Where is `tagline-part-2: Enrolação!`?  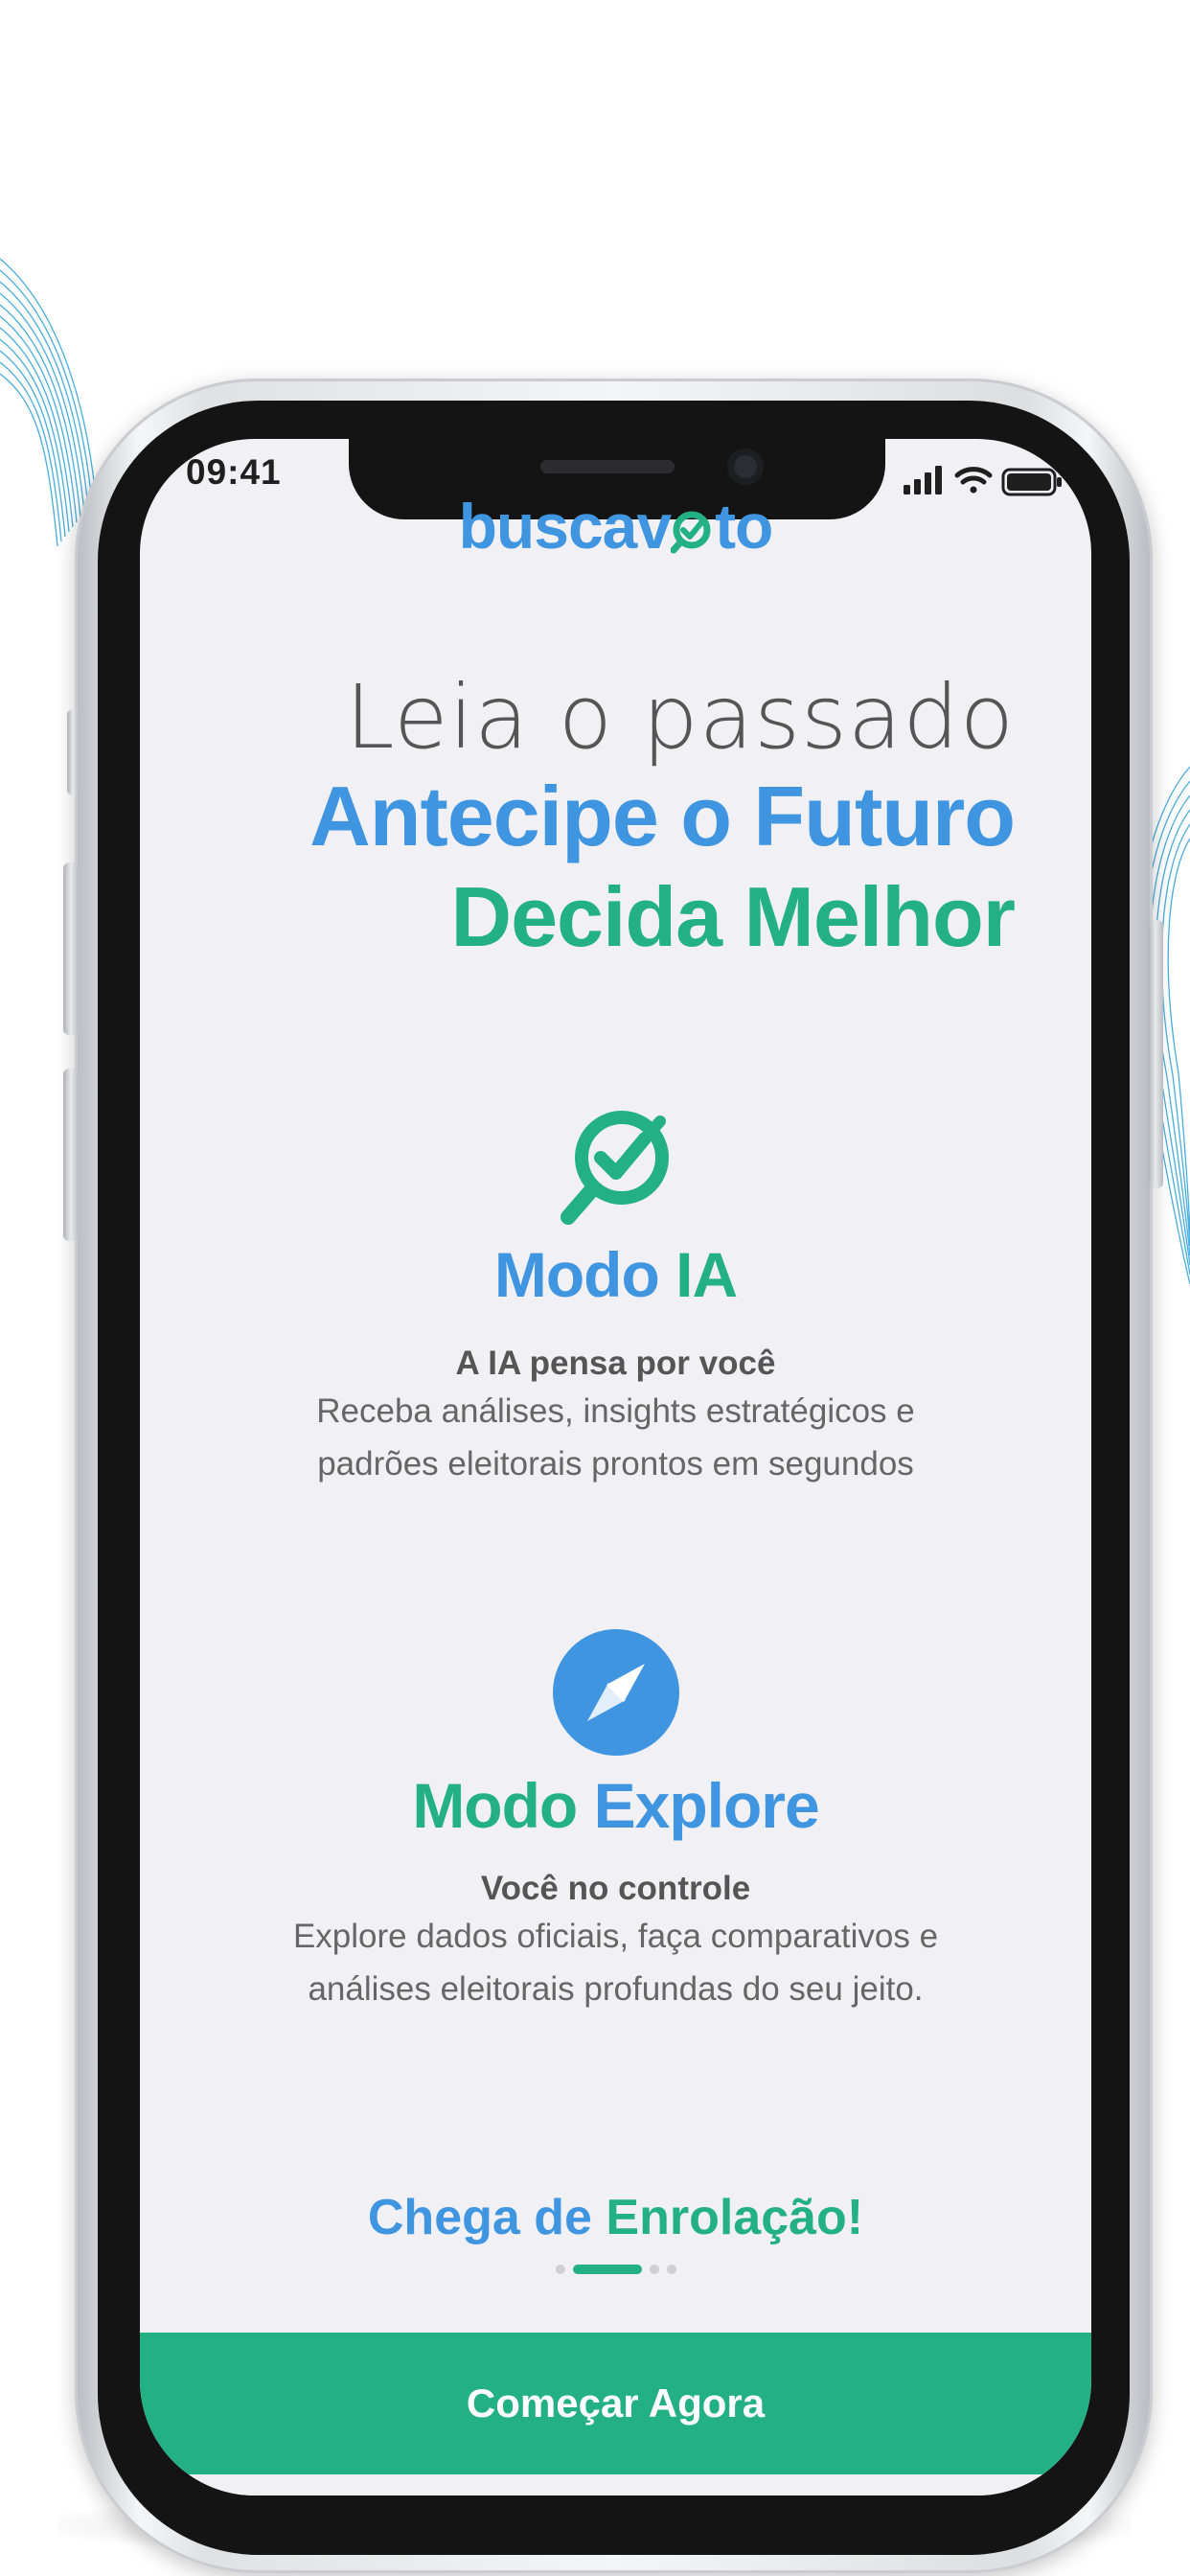 tagline-part-2: Enrolação! is located at coordinates (735, 2217).